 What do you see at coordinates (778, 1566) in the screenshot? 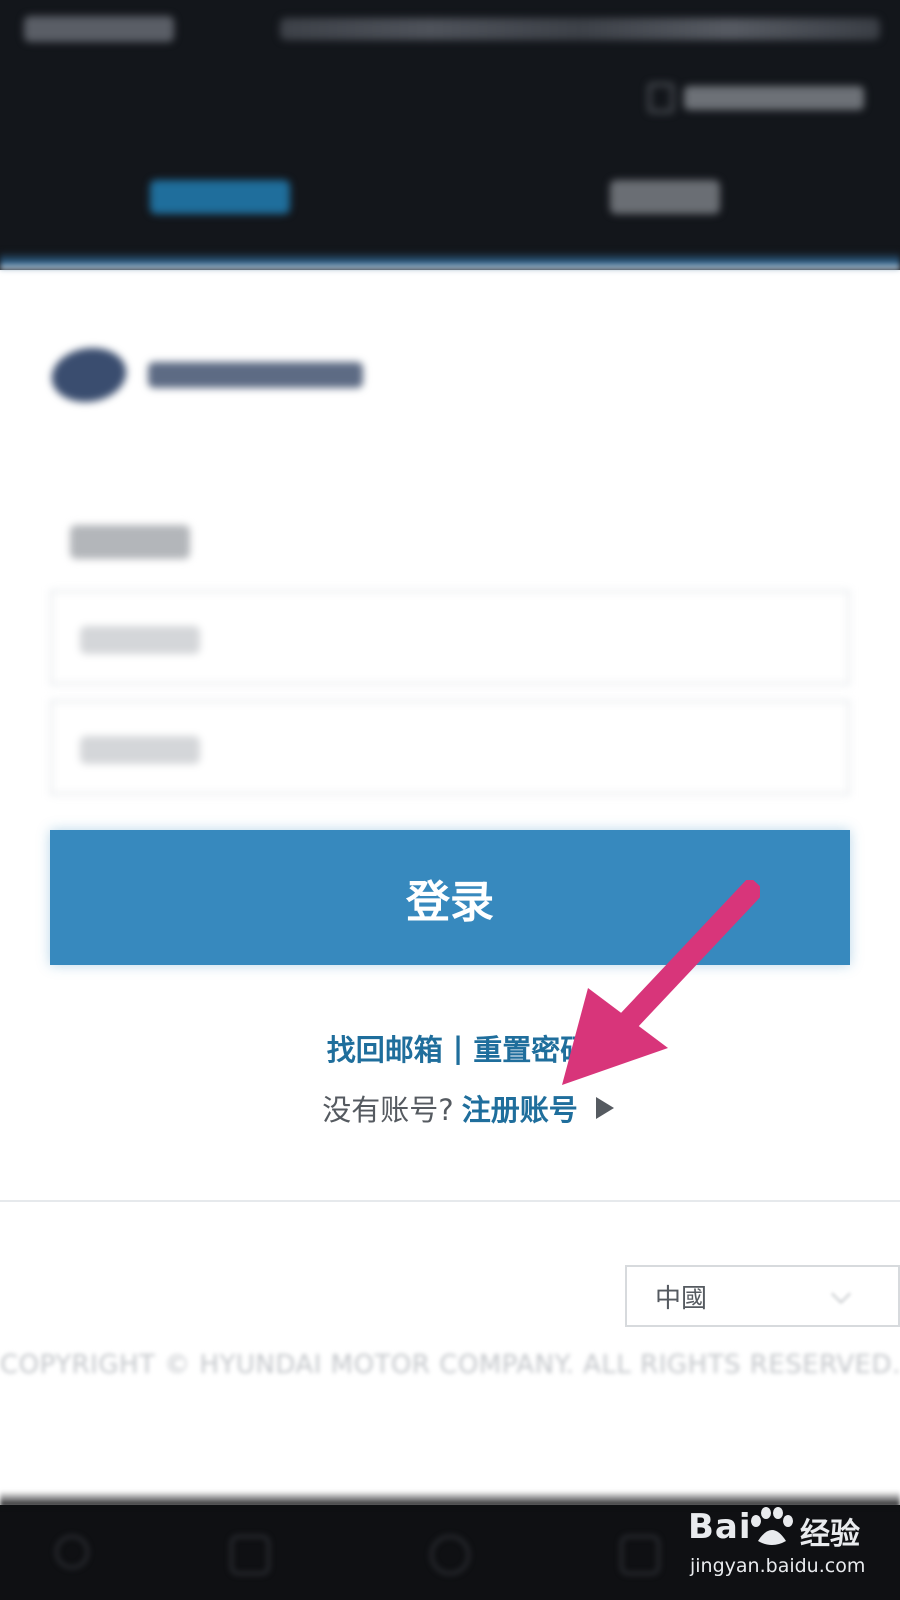
I see `watermark-url: jingyan.baidu.com` at bounding box center [778, 1566].